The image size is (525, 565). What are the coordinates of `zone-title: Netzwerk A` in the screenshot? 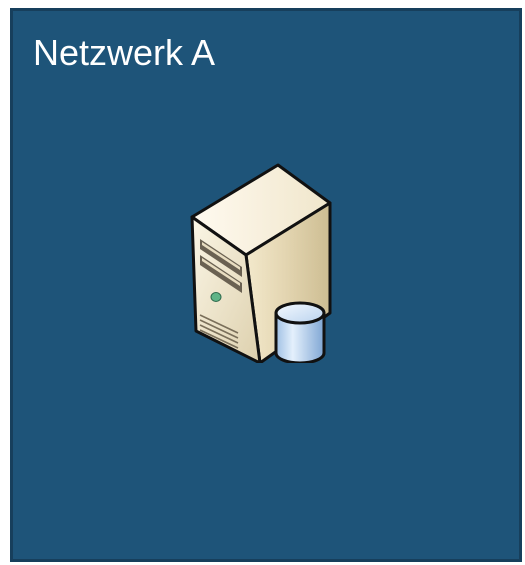 It's located at (124, 52).